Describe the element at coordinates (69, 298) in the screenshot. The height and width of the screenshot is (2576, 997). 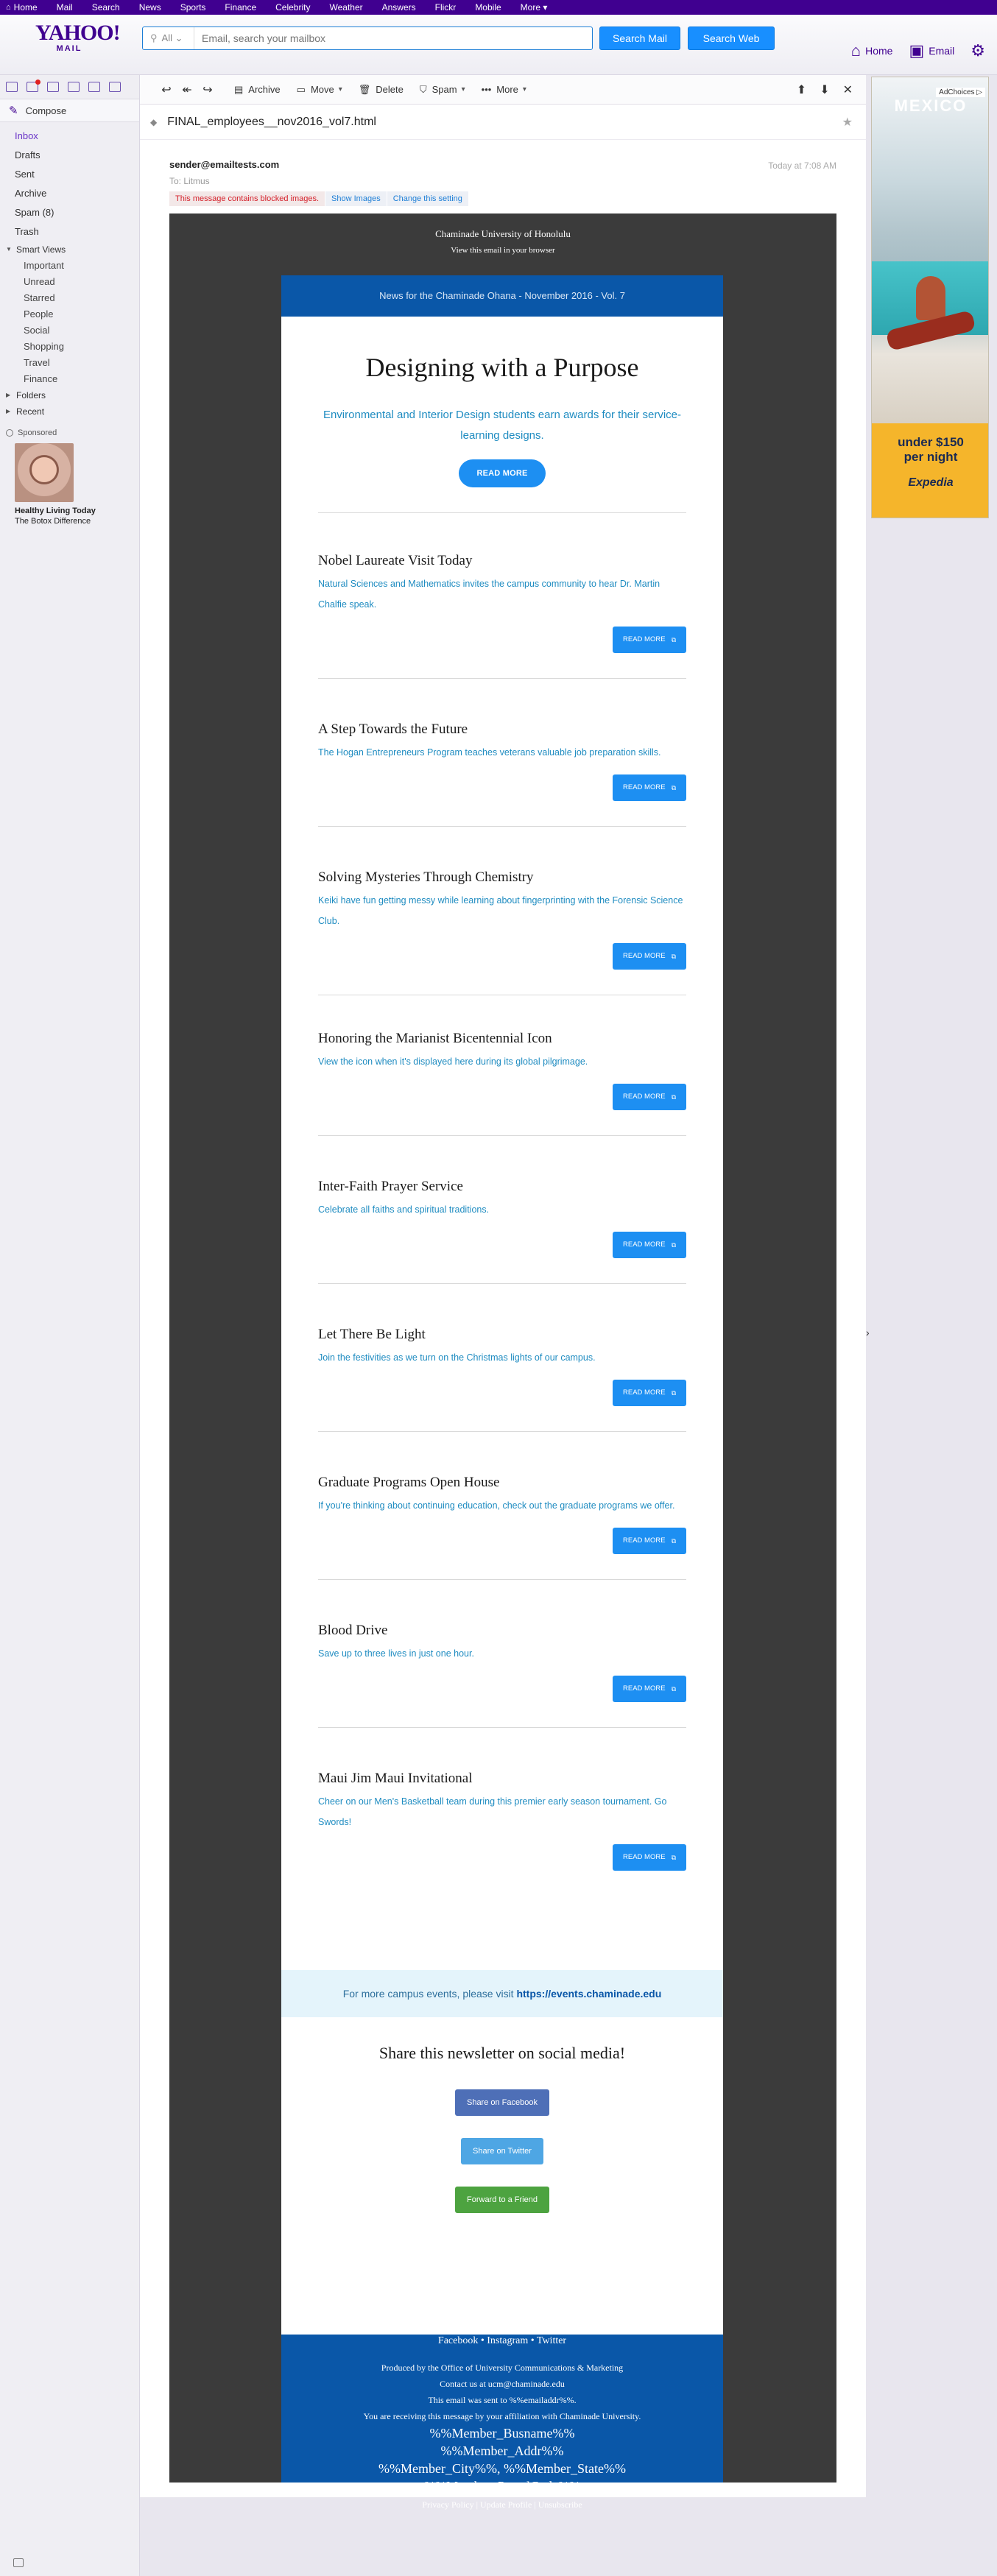
I see `smart-view-starred: Starred` at that location.